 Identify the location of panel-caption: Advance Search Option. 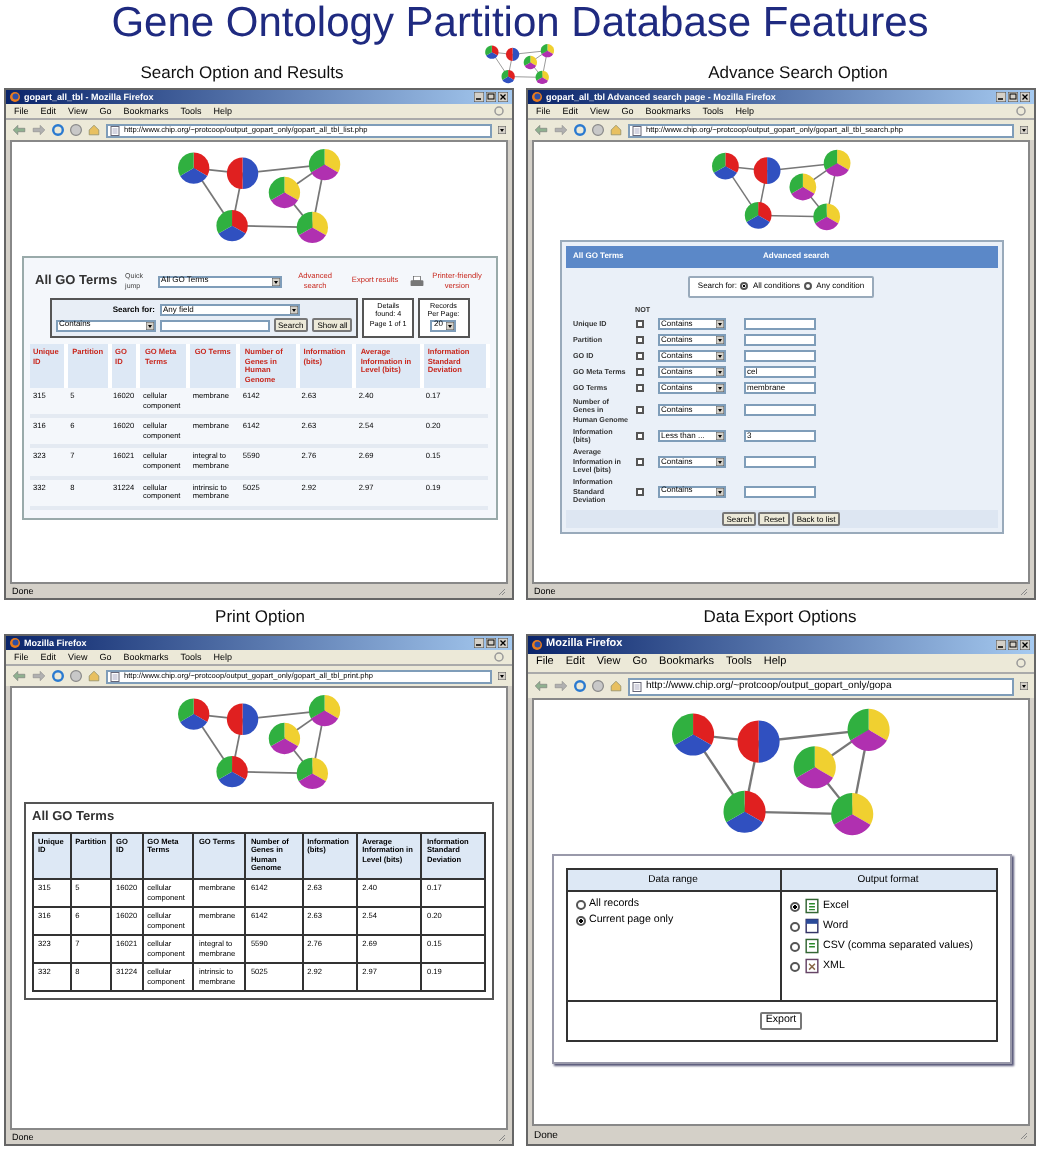
(798, 73).